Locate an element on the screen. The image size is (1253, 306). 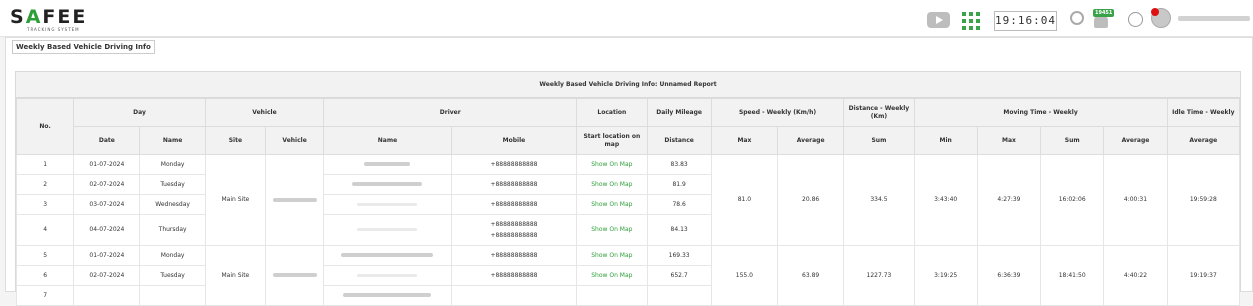
row-date: 03-07-2024 is located at coordinates (107, 204).